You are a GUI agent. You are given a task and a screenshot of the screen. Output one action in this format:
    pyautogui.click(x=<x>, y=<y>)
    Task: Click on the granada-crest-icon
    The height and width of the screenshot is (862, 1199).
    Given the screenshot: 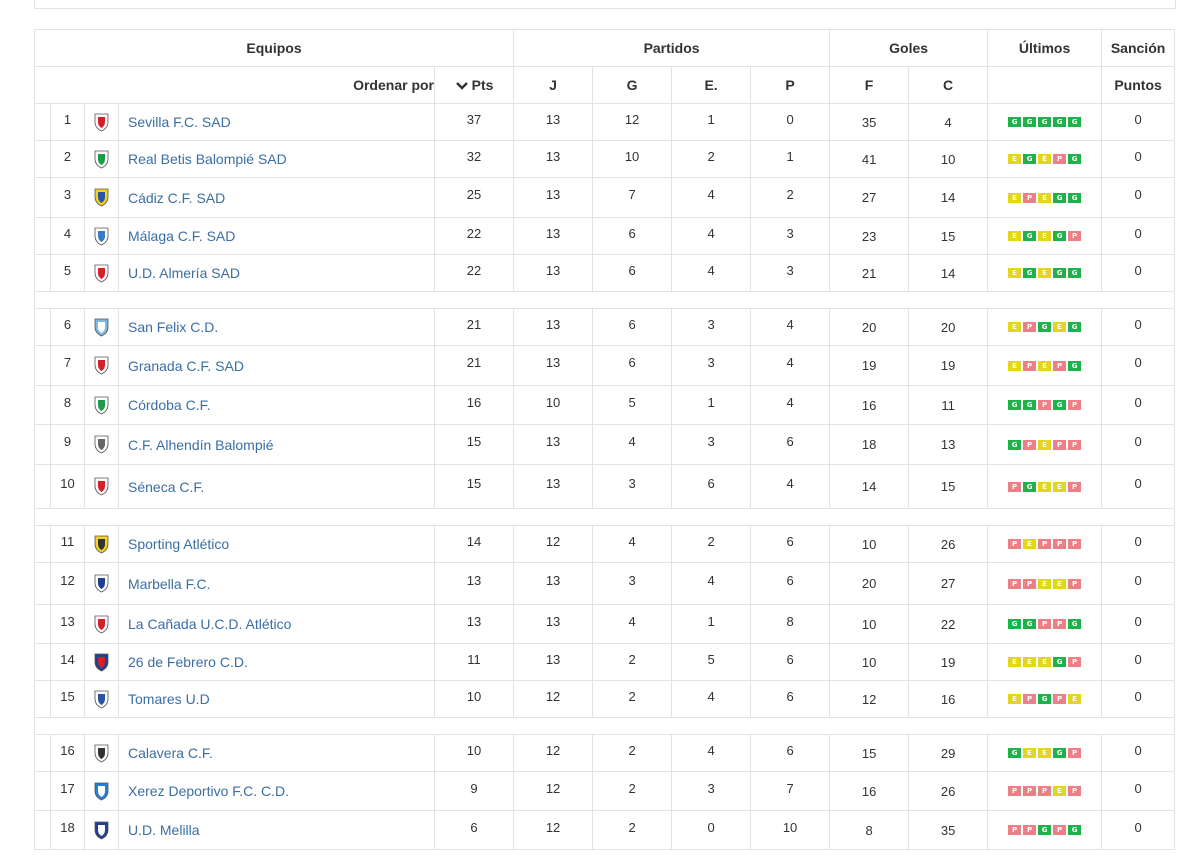 What is the action you would take?
    pyautogui.click(x=101, y=365)
    